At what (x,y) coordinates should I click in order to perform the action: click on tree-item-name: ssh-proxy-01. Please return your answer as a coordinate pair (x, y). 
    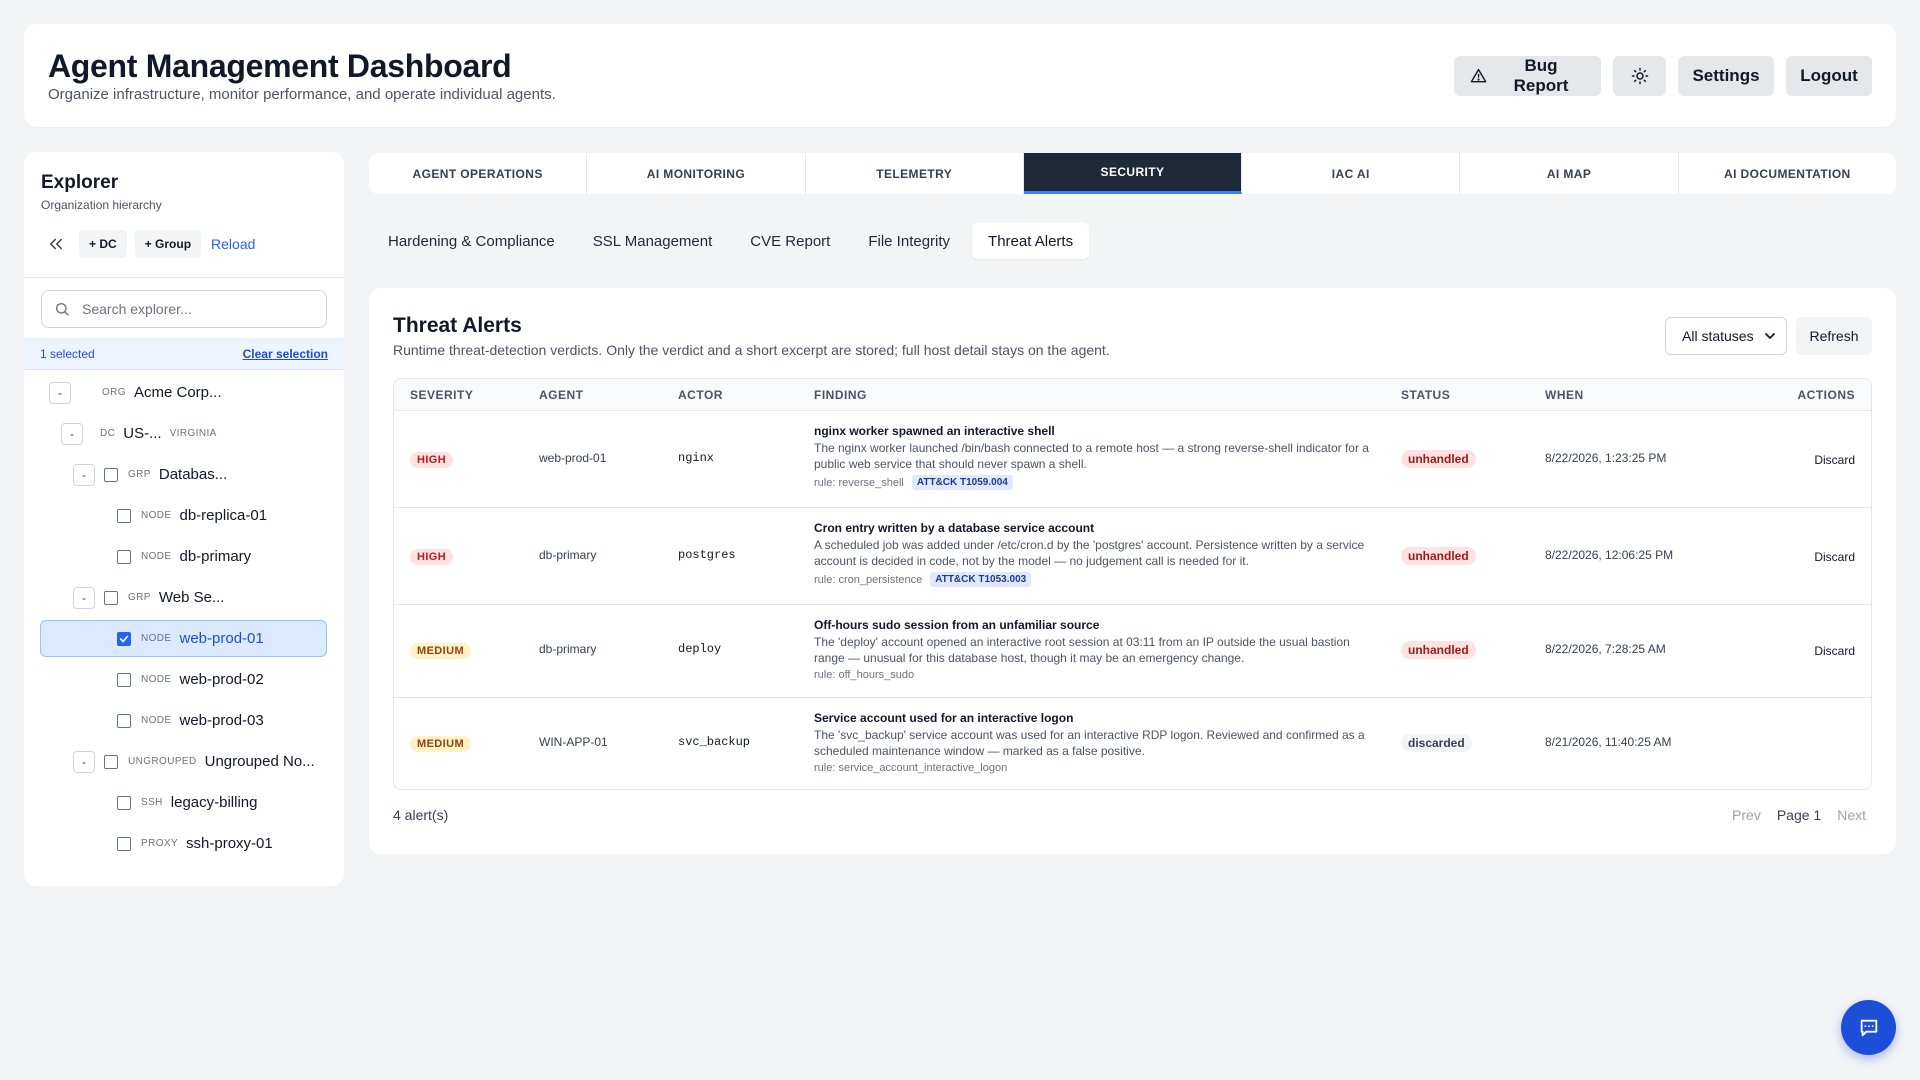
    Looking at the image, I should click on (229, 843).